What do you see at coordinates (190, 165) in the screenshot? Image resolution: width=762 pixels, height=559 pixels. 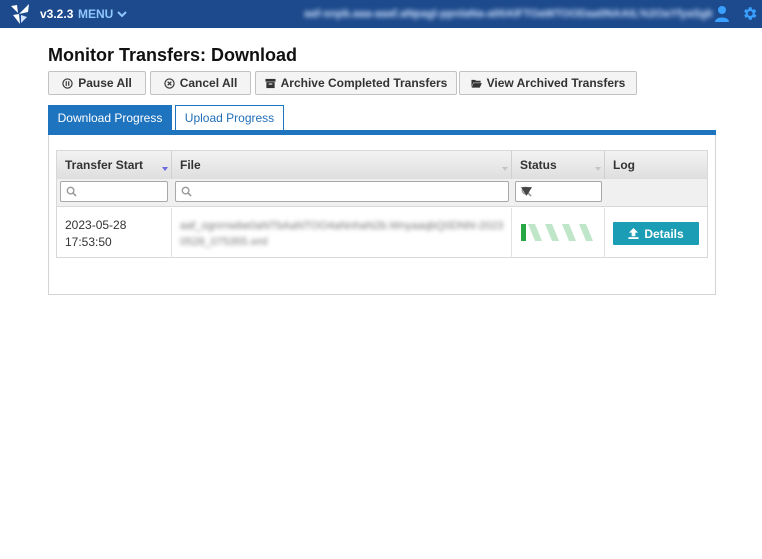 I see `column-label-file: File` at bounding box center [190, 165].